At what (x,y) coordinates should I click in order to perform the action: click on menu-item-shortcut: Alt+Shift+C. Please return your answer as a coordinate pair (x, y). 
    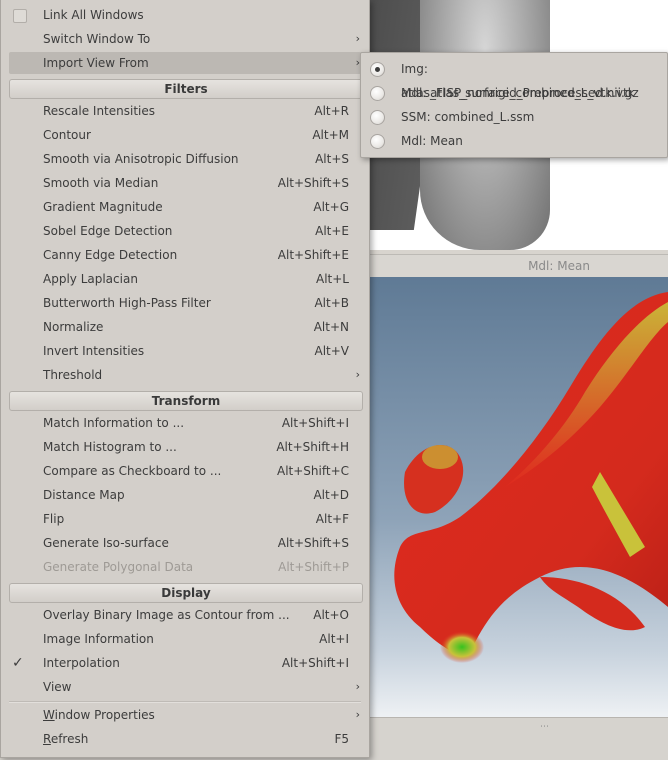
    Looking at the image, I should click on (312, 471).